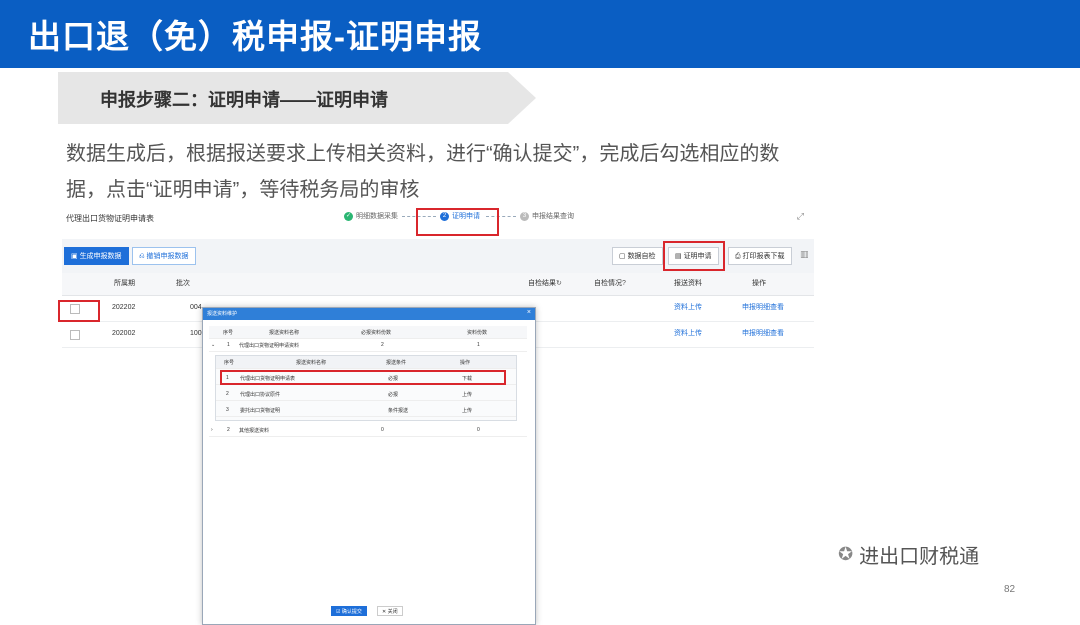  I want to click on row-batch: 004, so click(196, 307).